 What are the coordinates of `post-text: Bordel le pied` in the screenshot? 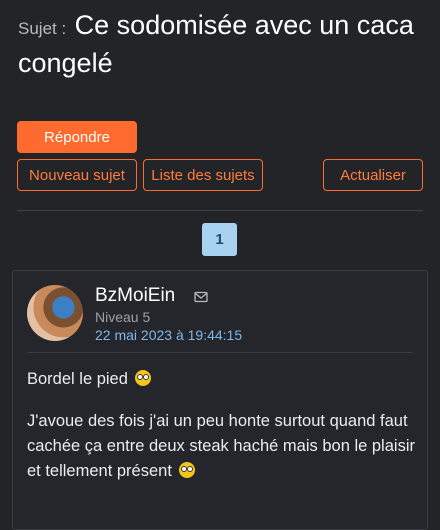 It's located at (77, 379).